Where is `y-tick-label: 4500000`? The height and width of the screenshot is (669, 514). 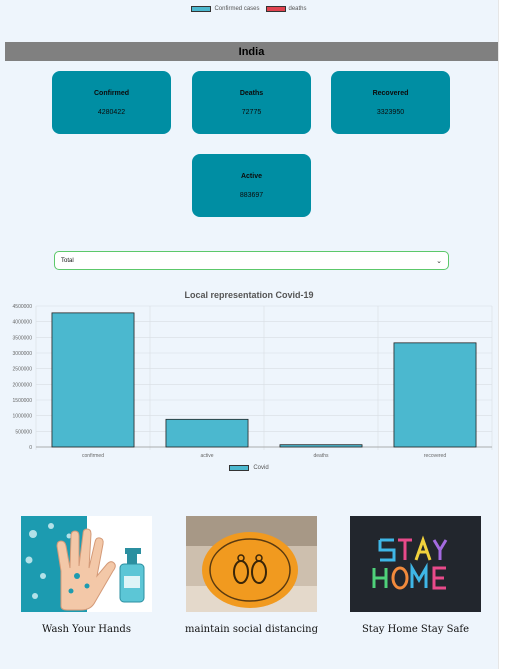 y-tick-label: 4500000 is located at coordinates (23, 307).